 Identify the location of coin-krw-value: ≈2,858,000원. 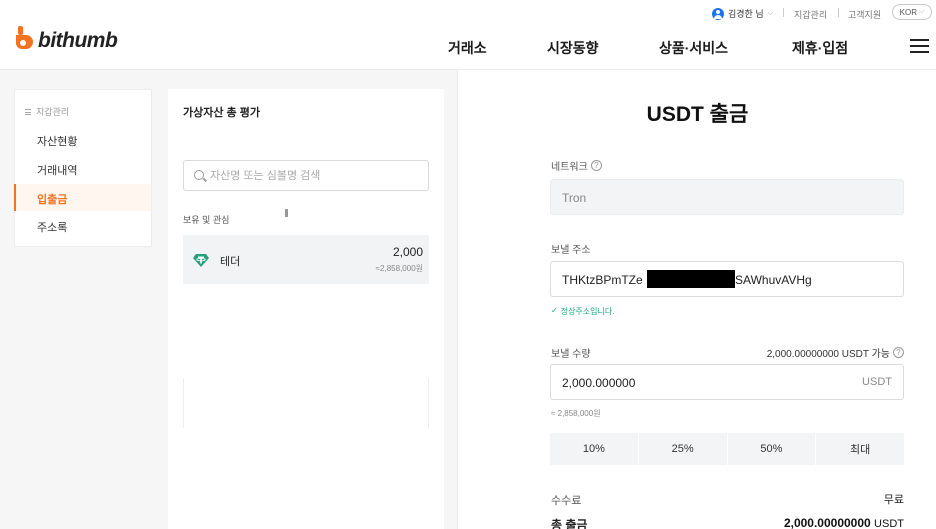
(399, 268).